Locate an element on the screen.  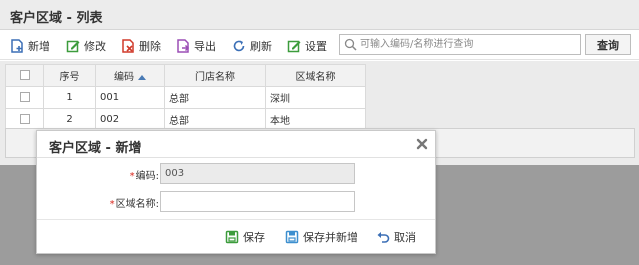
area-name-label: *区域名称: is located at coordinates (123, 202).